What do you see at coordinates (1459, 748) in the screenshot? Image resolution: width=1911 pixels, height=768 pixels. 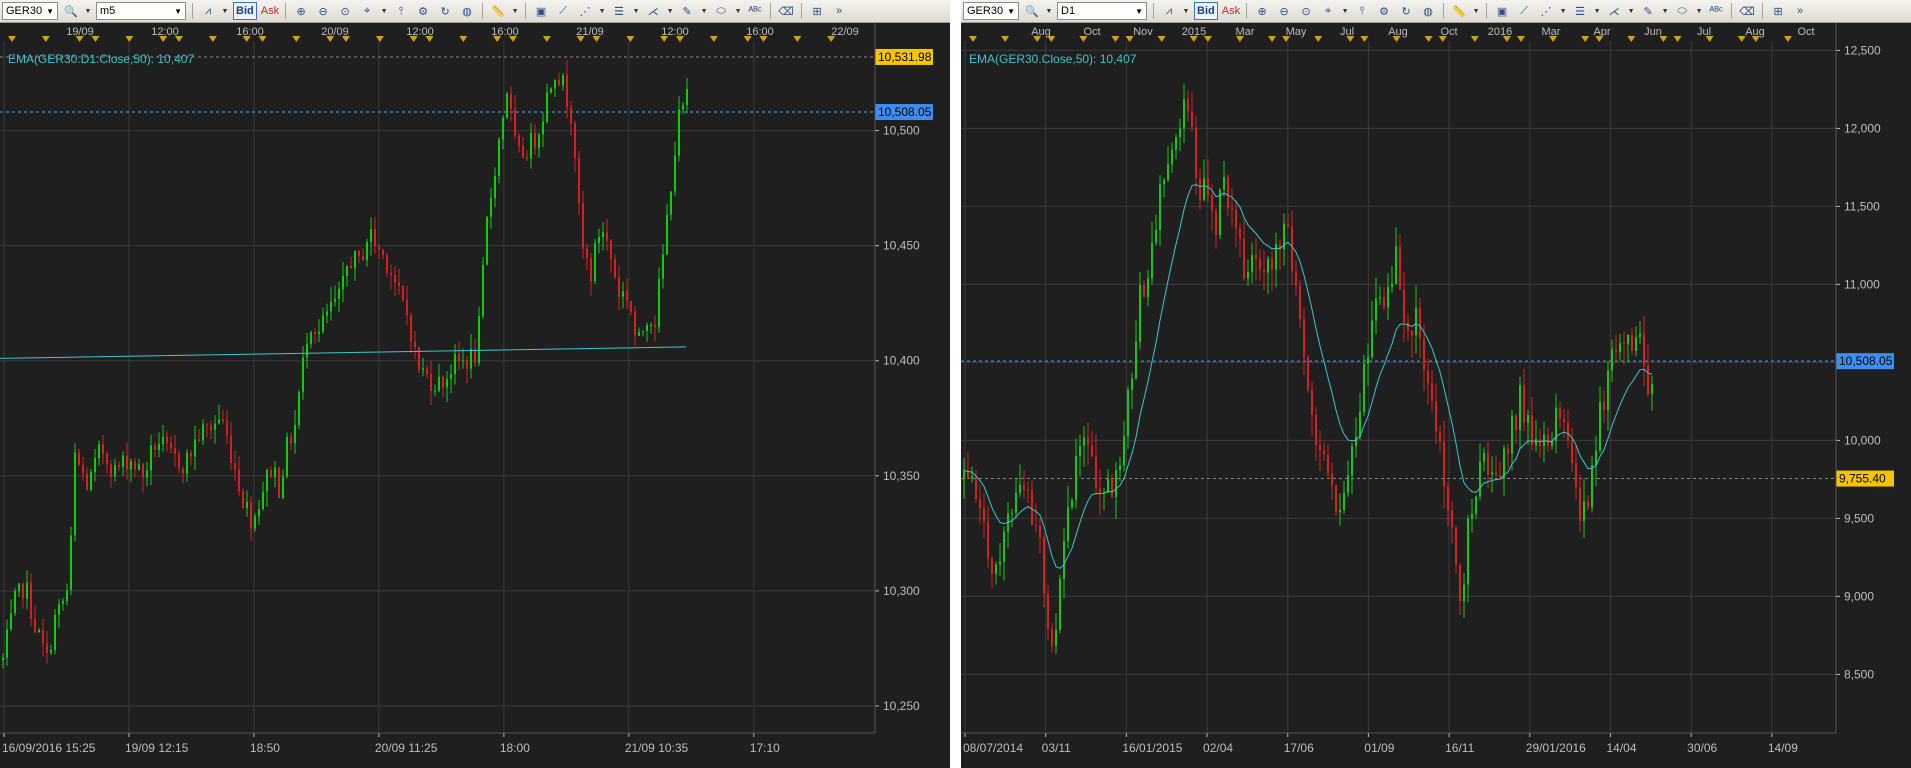 I see `x-tick-label-bottom: 16/11` at bounding box center [1459, 748].